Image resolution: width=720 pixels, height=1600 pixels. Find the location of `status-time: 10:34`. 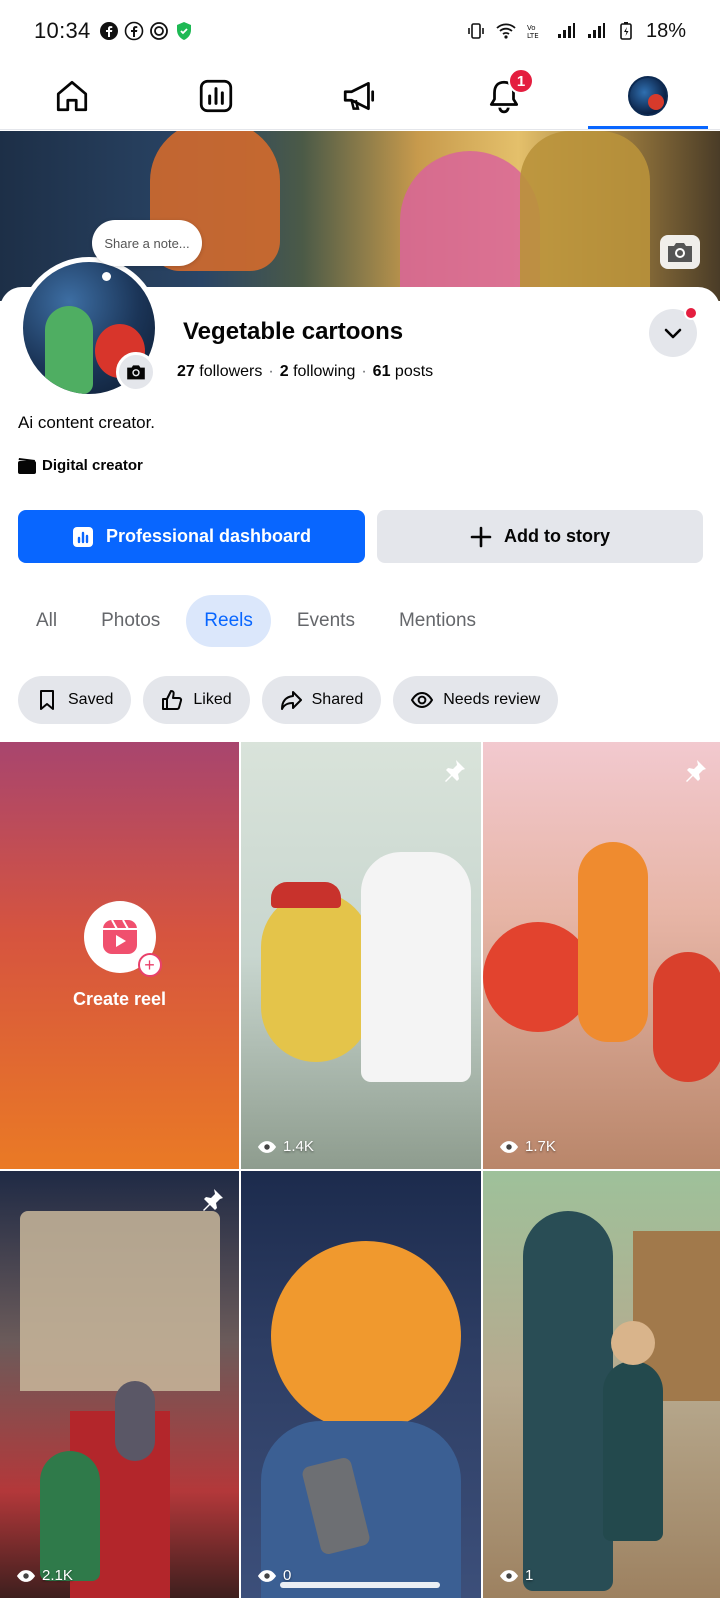

status-time: 10:34 is located at coordinates (62, 30).